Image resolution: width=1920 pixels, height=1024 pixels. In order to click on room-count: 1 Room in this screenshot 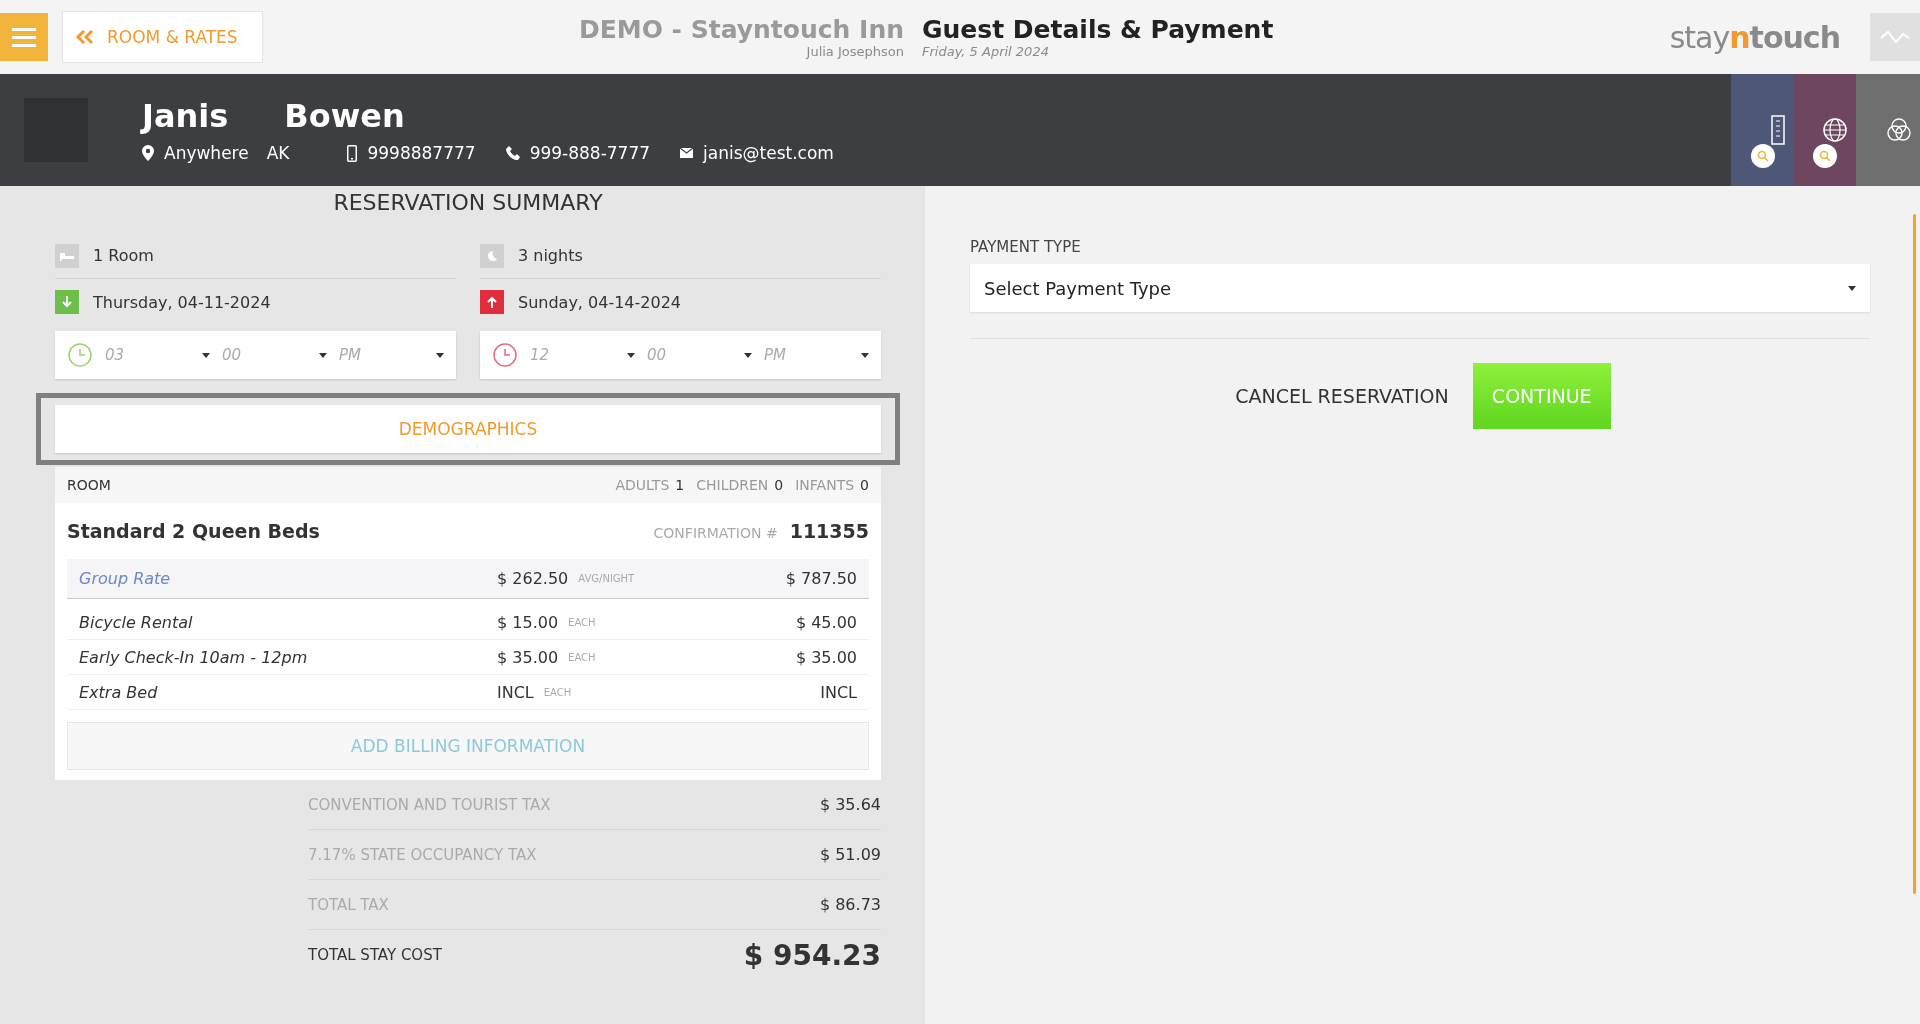, I will do `click(123, 255)`.